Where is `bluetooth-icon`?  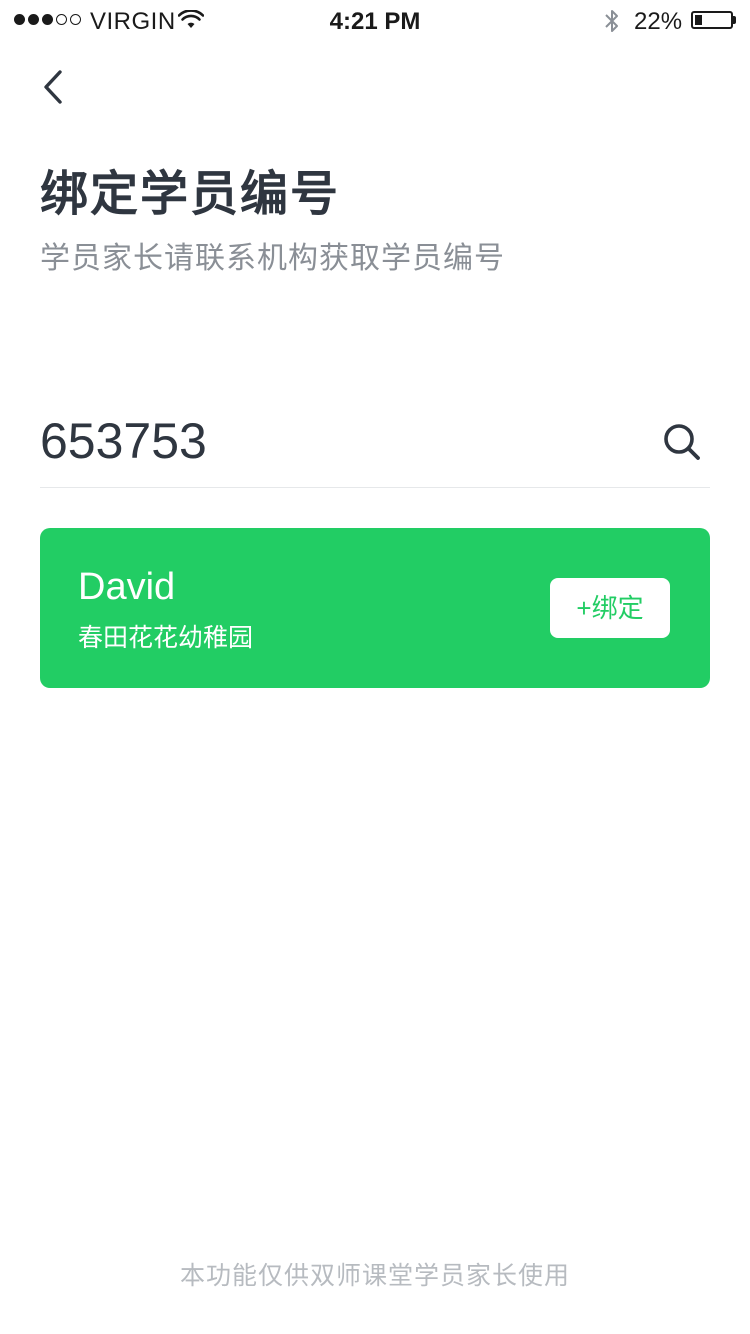 bluetooth-icon is located at coordinates (611, 21).